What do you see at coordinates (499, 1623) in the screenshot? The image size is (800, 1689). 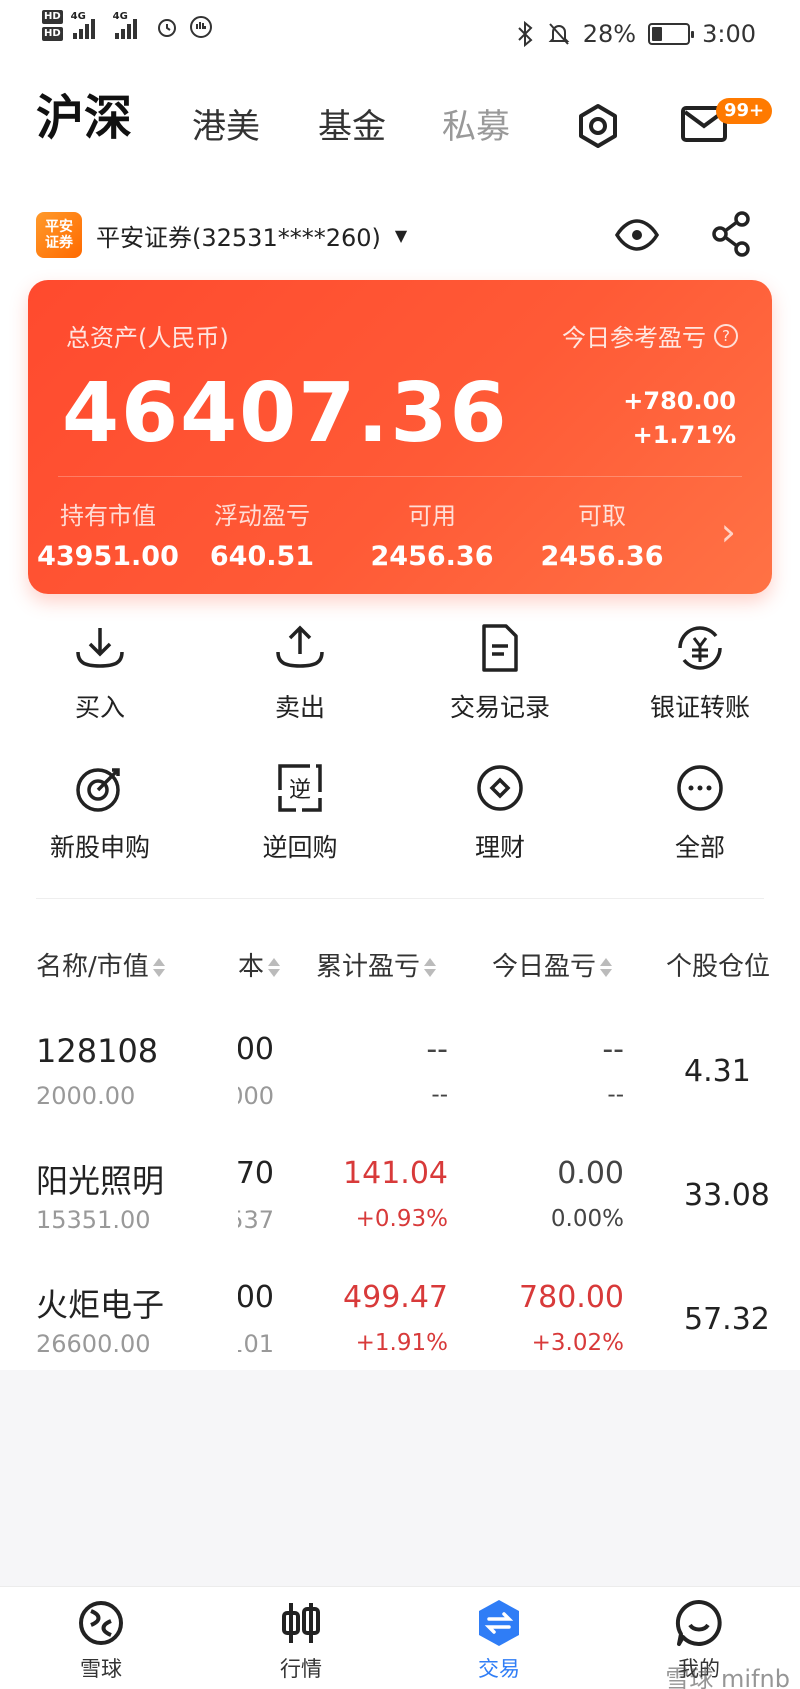 I see `trade-hexagon-icon` at bounding box center [499, 1623].